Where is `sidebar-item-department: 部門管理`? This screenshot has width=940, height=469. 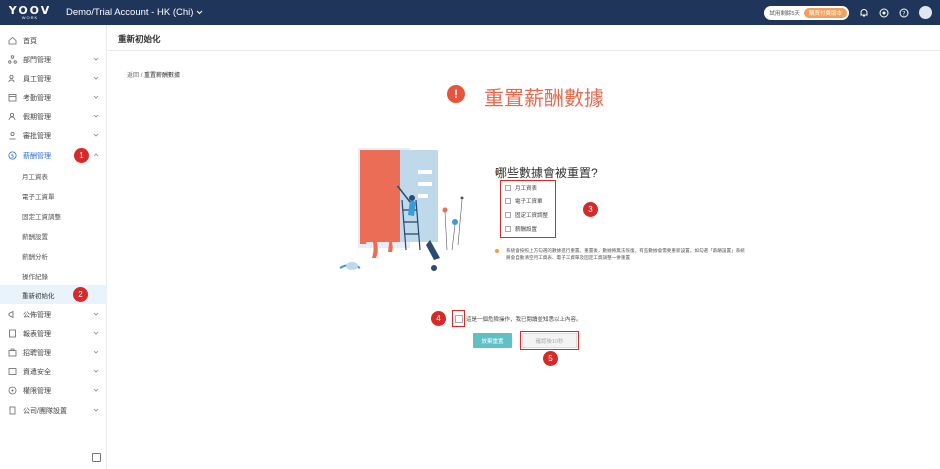
sidebar-item-department: 部門管理 is located at coordinates (53, 59).